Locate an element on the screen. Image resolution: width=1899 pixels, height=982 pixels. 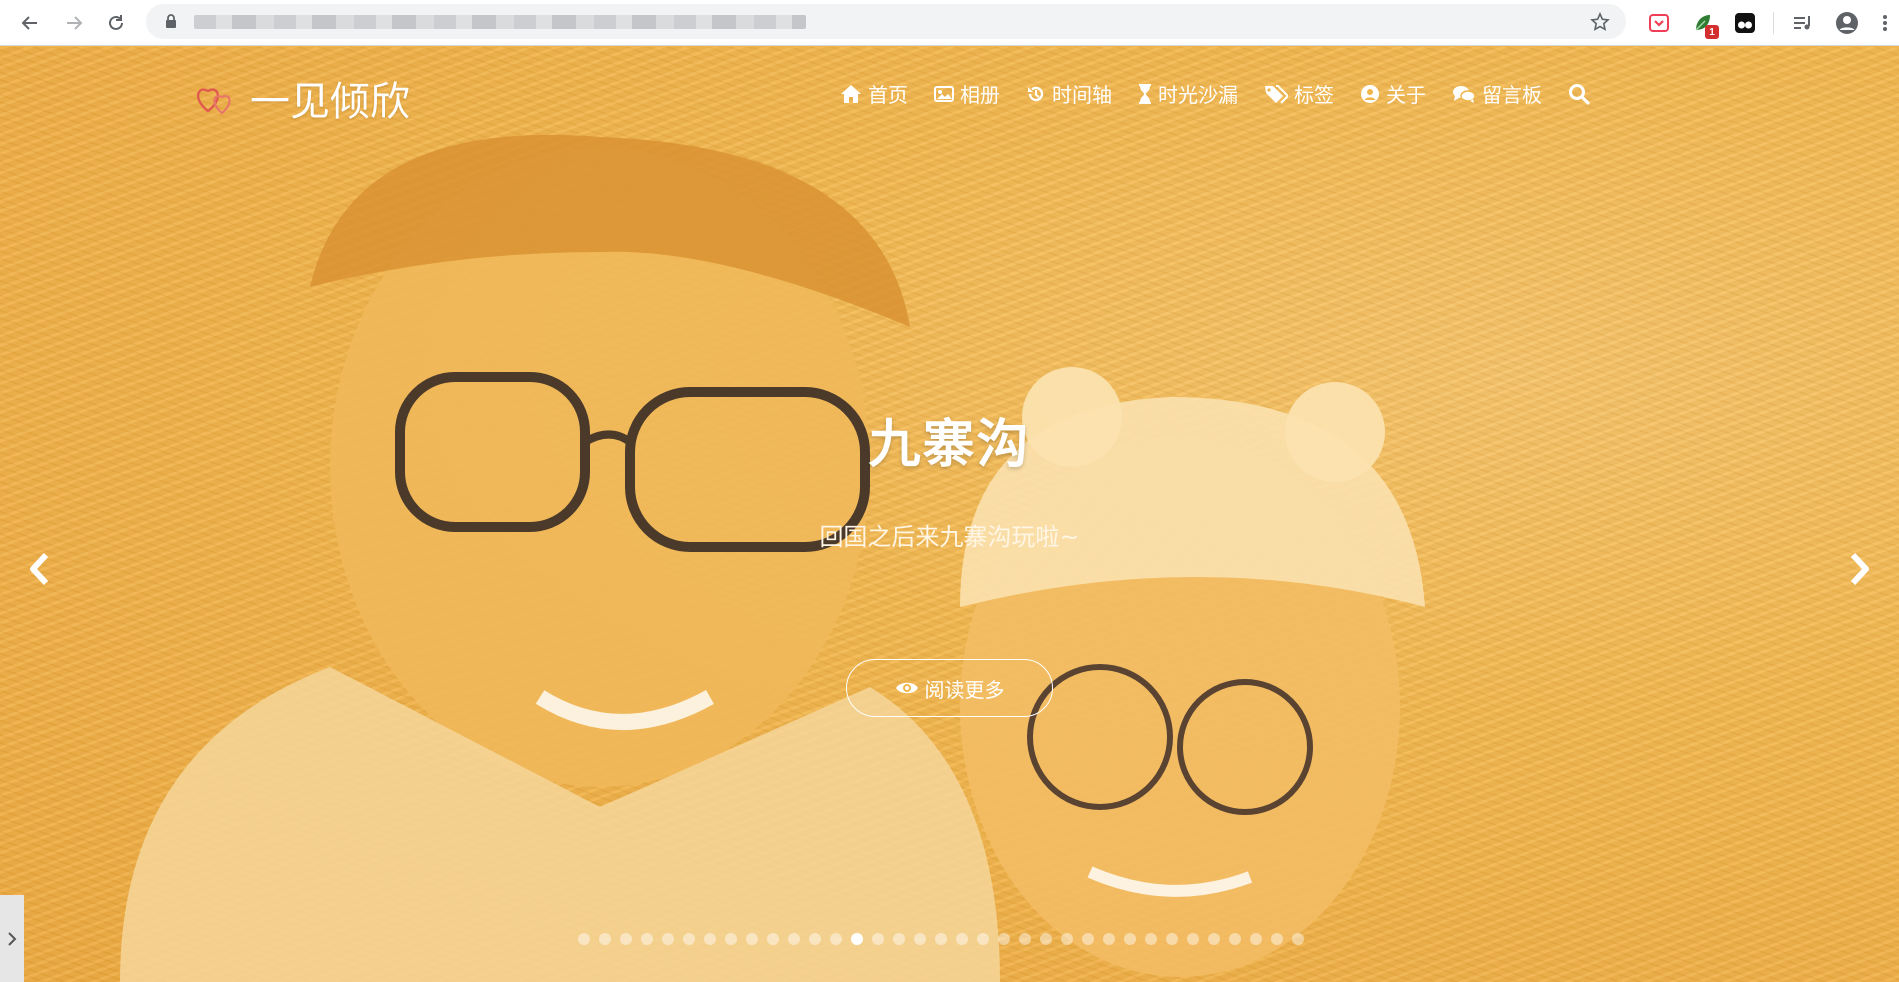
more-vert-icon is located at coordinates (1885, 23).